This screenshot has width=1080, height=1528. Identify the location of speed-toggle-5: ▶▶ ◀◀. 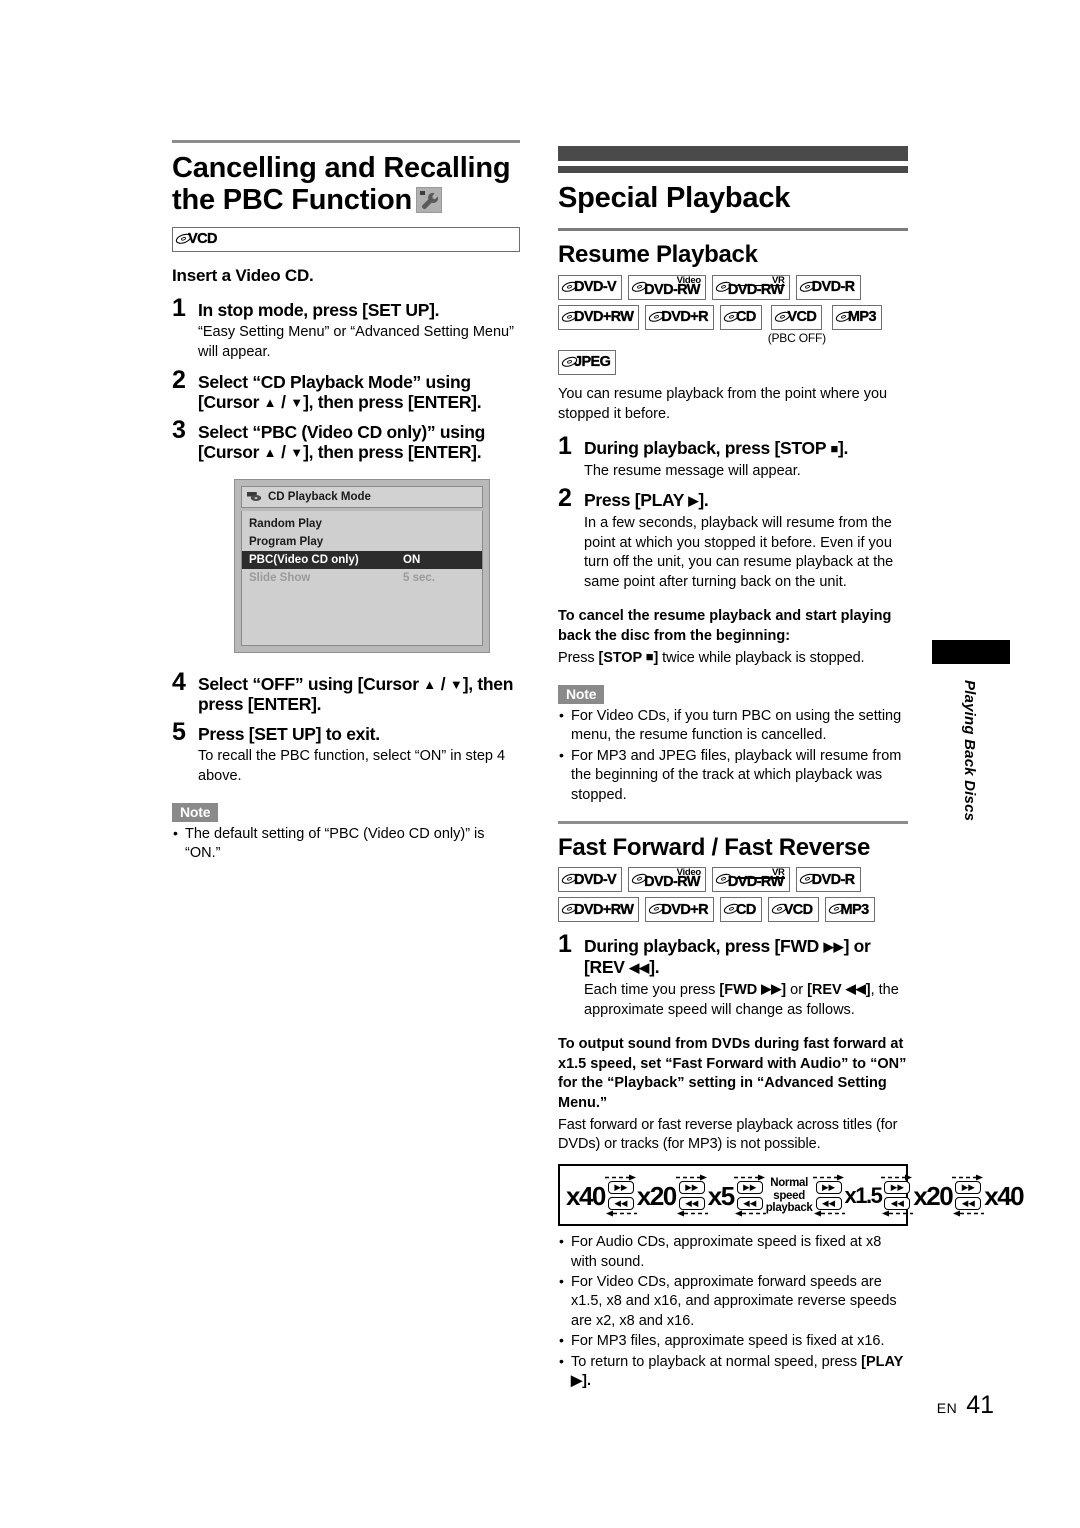
(897, 1195).